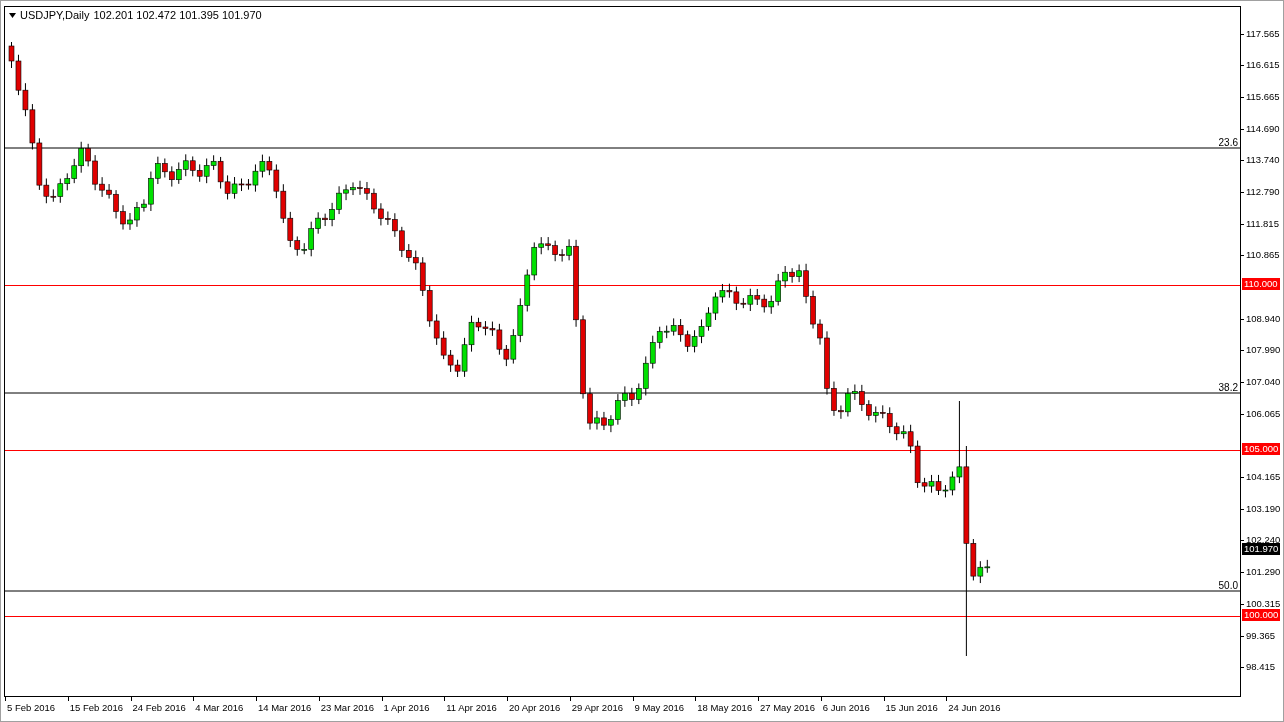  I want to click on price-tick-label: 100.315, so click(1263, 604).